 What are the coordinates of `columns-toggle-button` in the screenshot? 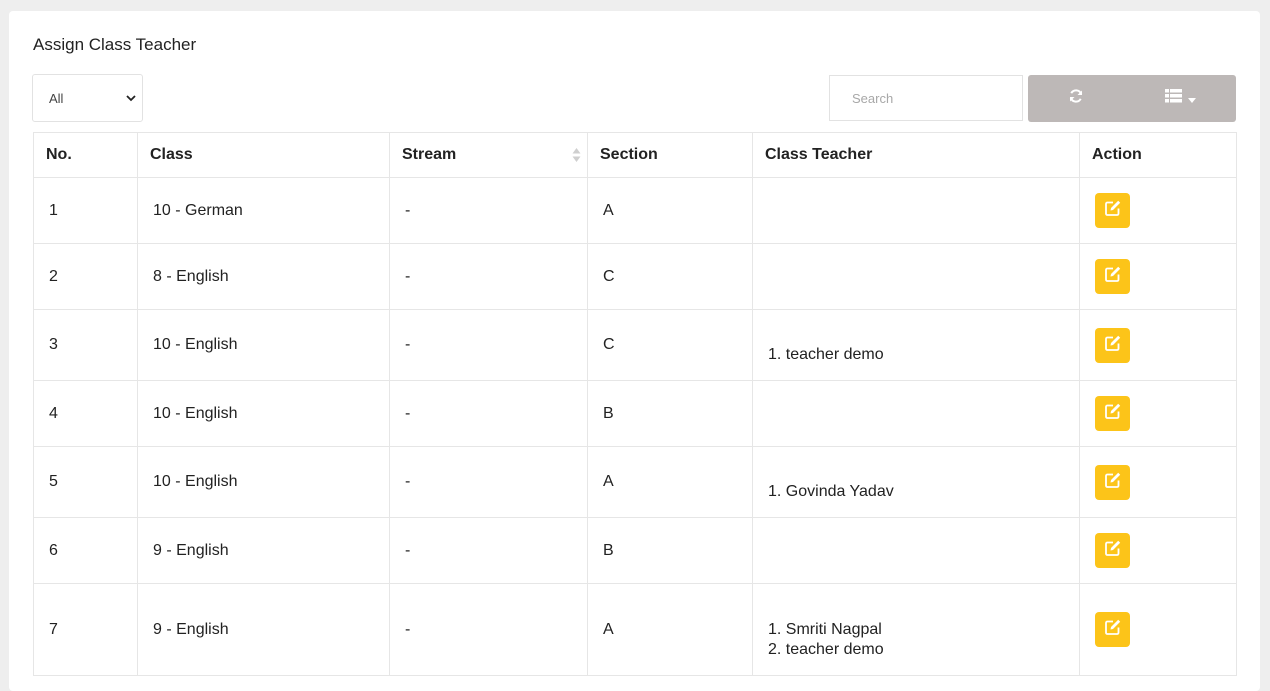 It's located at (1180, 98).